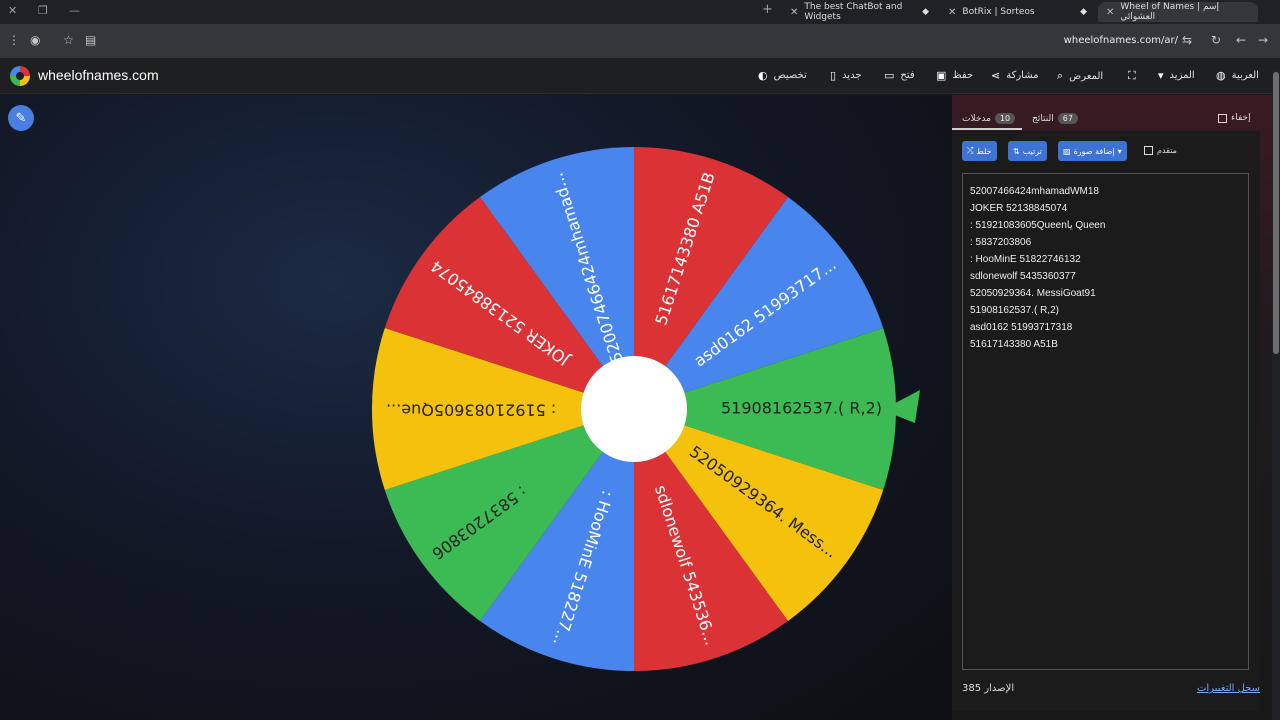  I want to click on tab-wheelofnames: ✕ Wheel of Names | إسم العشوائي, so click(1178, 12).